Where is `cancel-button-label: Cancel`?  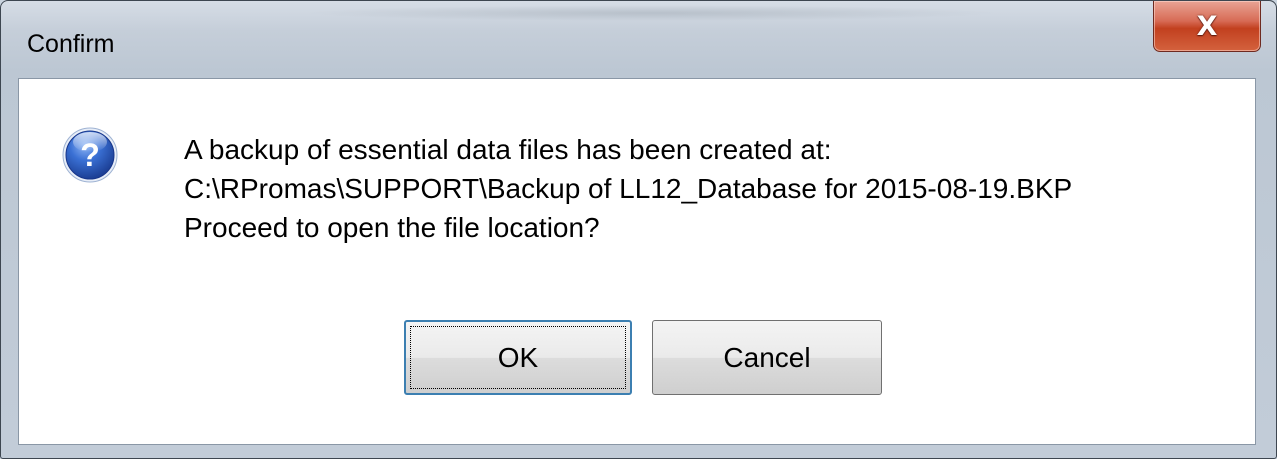
cancel-button-label: Cancel is located at coordinates (767, 357).